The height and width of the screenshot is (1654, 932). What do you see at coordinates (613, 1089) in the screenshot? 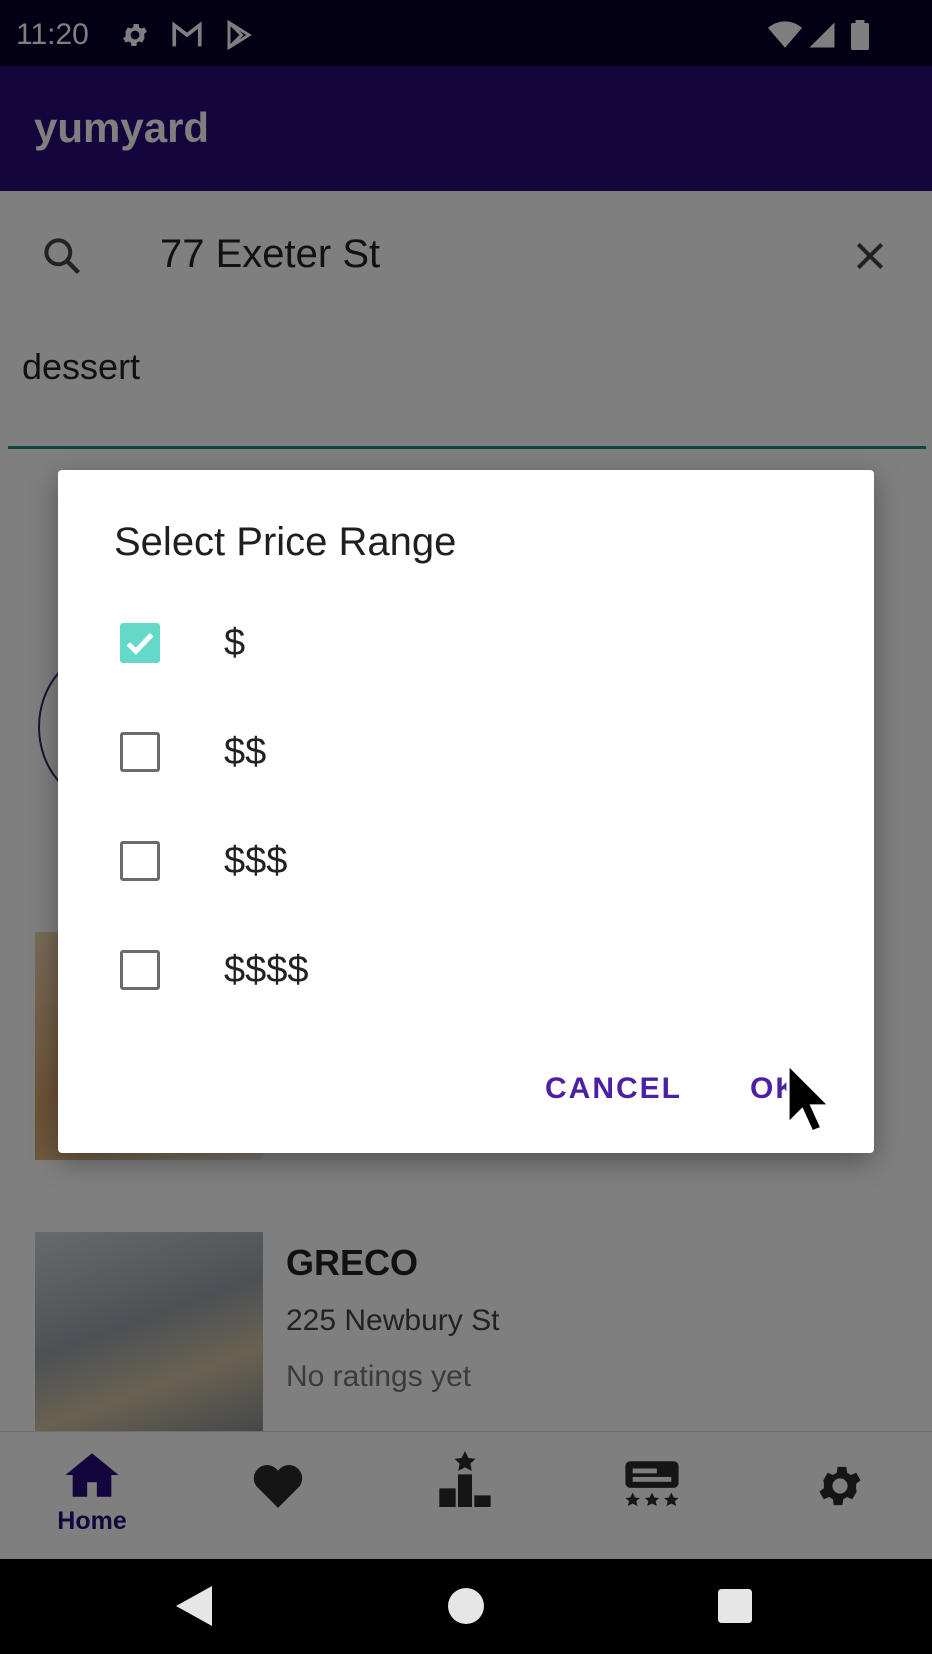
I see `cancel-button: CANCEL` at bounding box center [613, 1089].